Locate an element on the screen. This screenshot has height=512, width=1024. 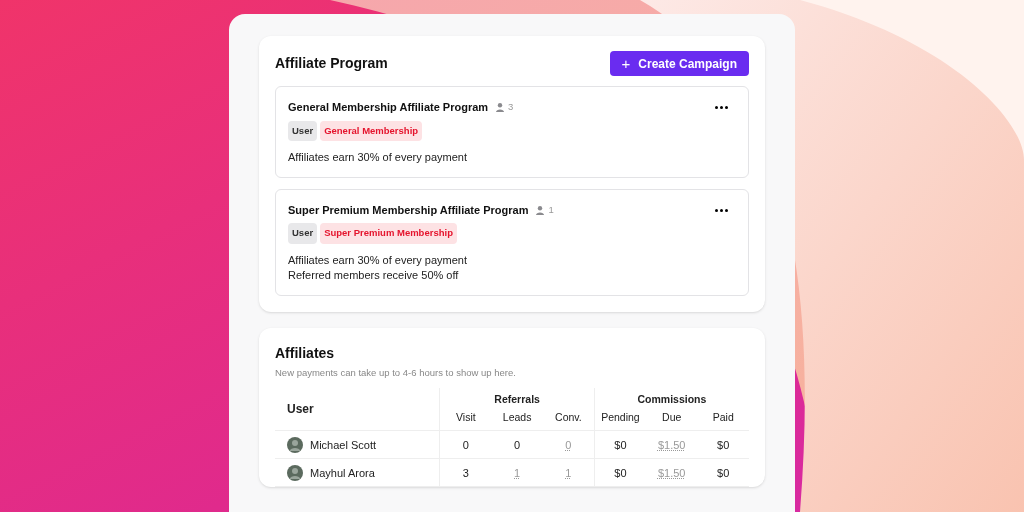
column-header: Commissions is located at coordinates (671, 398).